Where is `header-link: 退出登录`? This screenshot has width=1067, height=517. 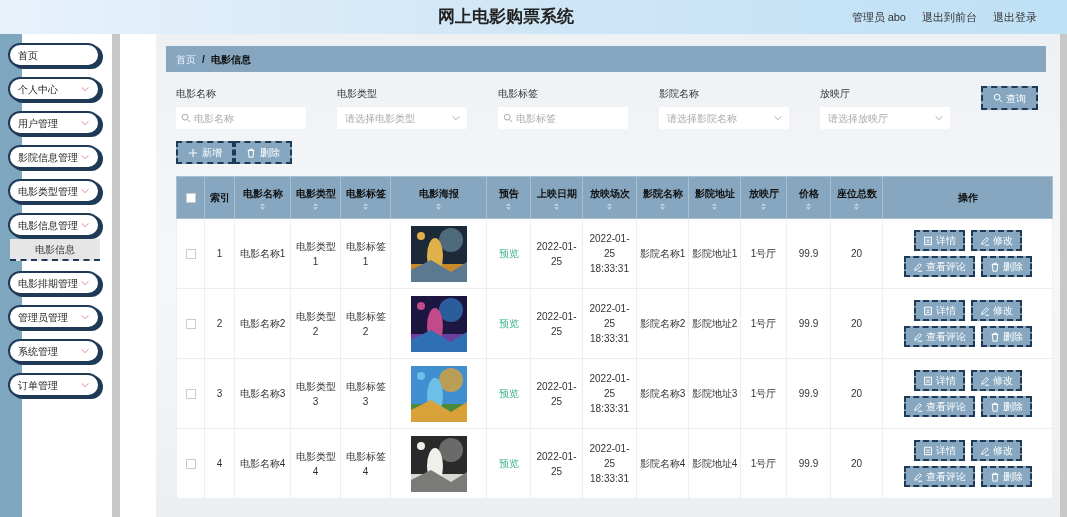
header-link: 退出登录 is located at coordinates (1015, 17).